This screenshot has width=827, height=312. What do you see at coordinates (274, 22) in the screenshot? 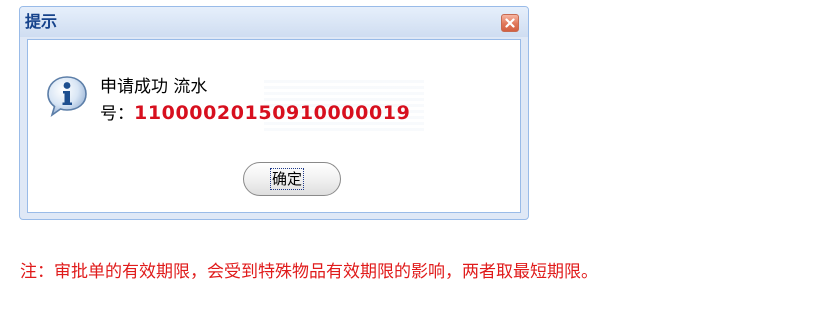
I see `dialog-titlebar: 提示` at bounding box center [274, 22].